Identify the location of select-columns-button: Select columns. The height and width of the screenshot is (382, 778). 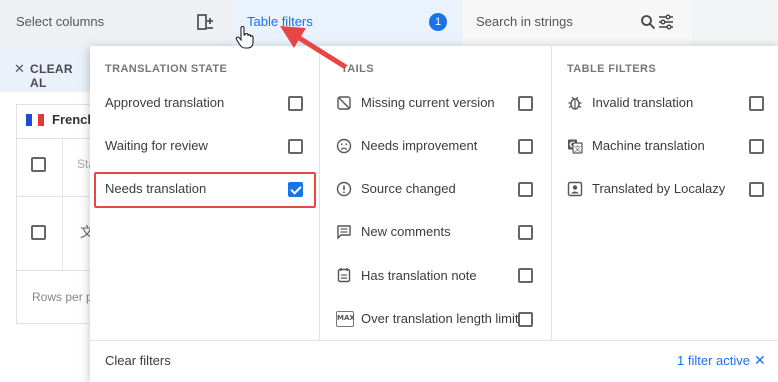
(116, 23).